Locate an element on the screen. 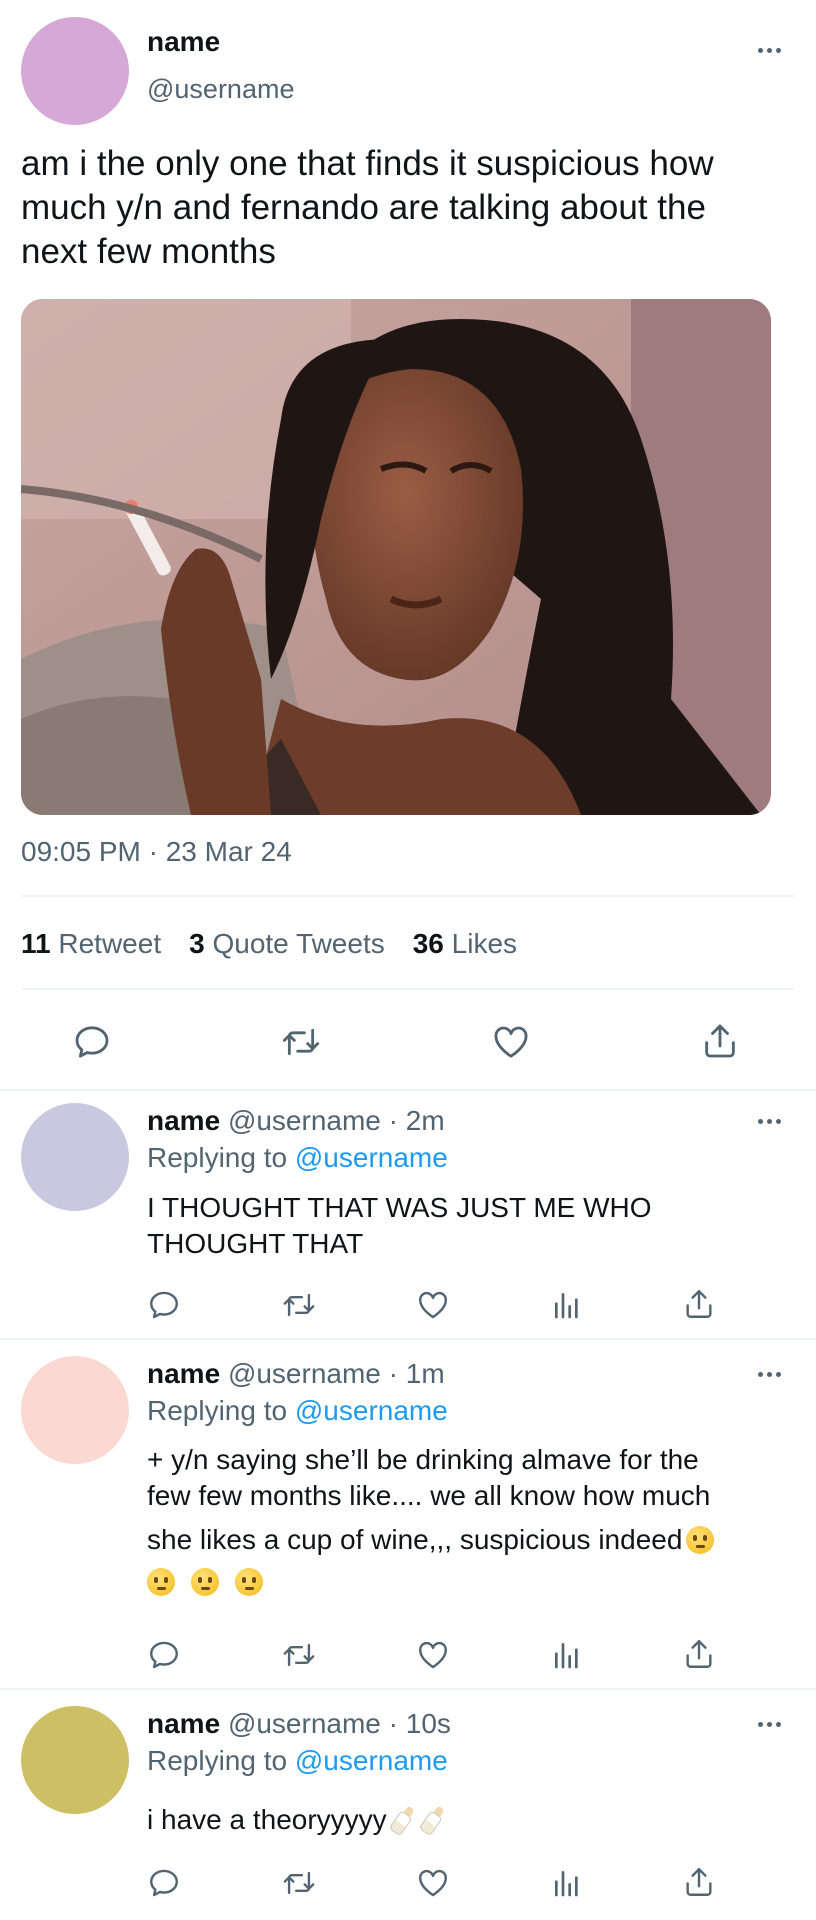 The width and height of the screenshot is (816, 1920). tweet-stats: 11 Retweet 3 Quote Tweets 36 Likes is located at coordinates (269, 944).